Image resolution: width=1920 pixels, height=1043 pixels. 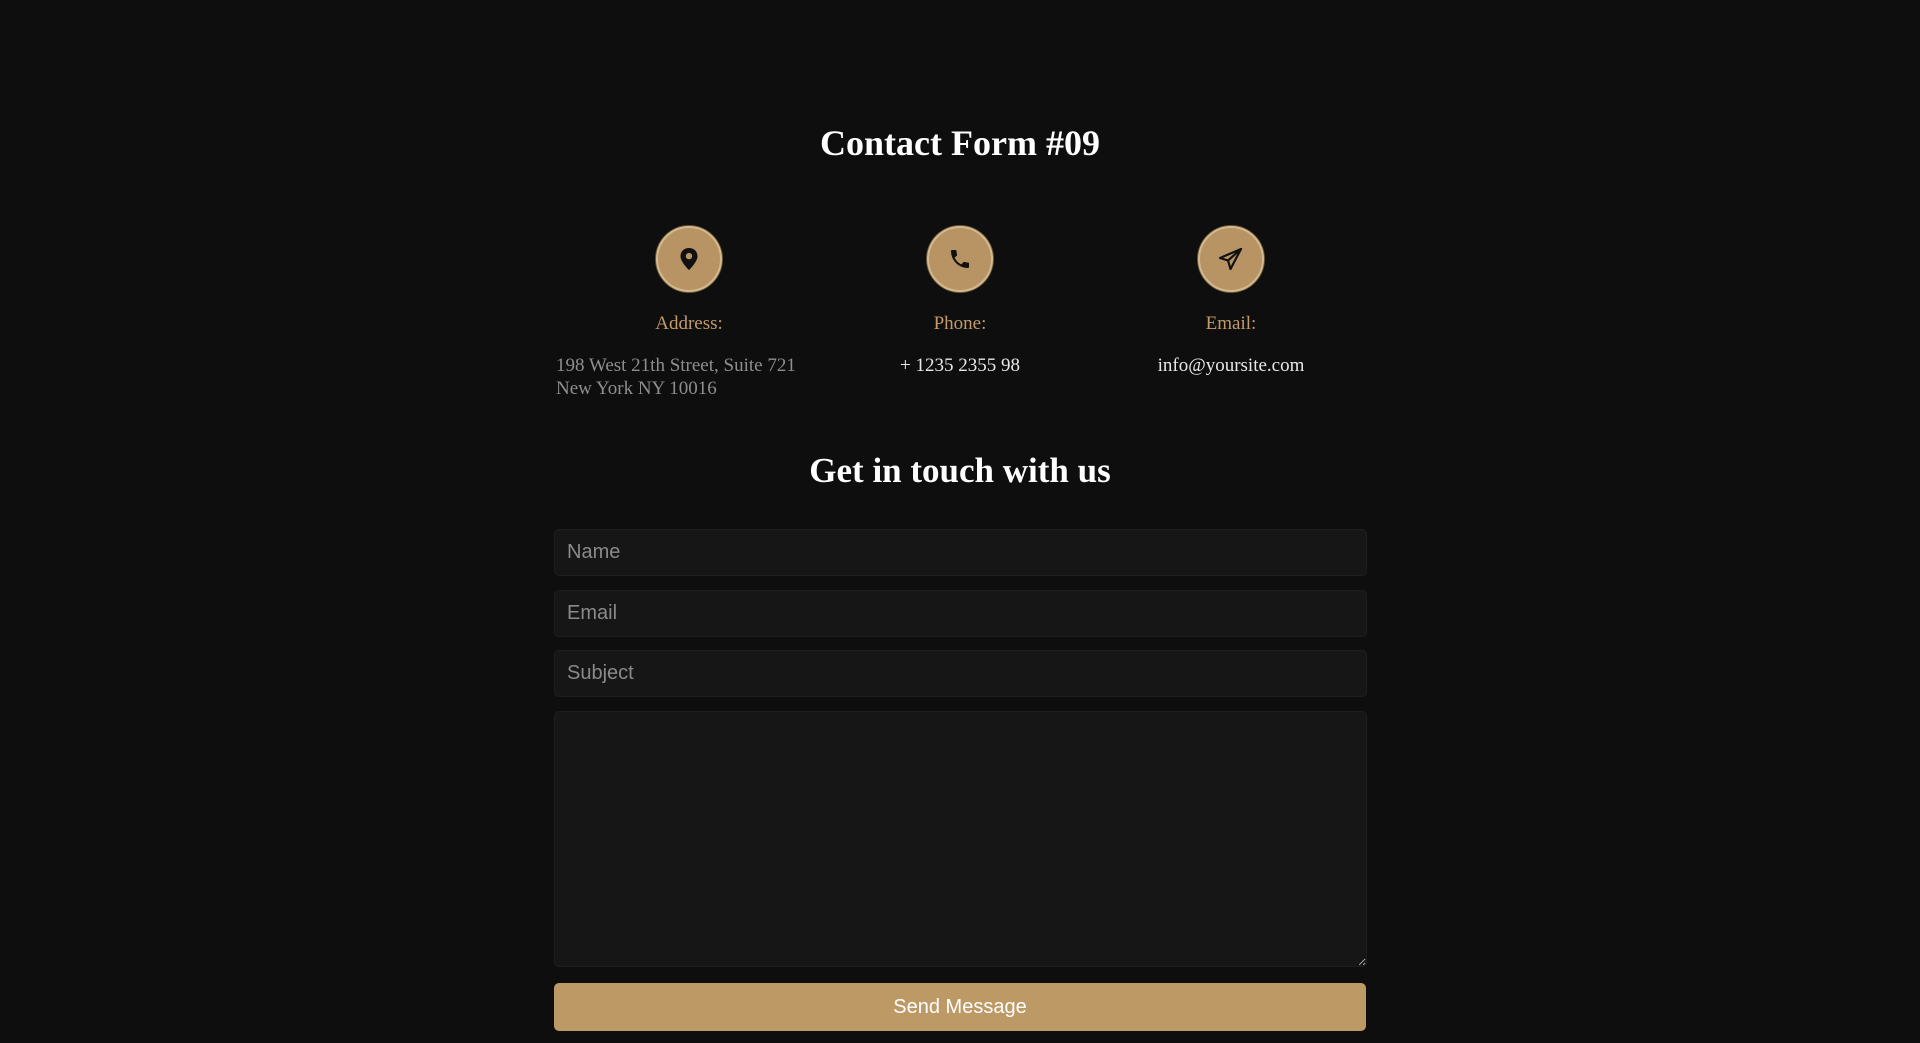 I want to click on map-pin-icon, so click(x=689, y=259).